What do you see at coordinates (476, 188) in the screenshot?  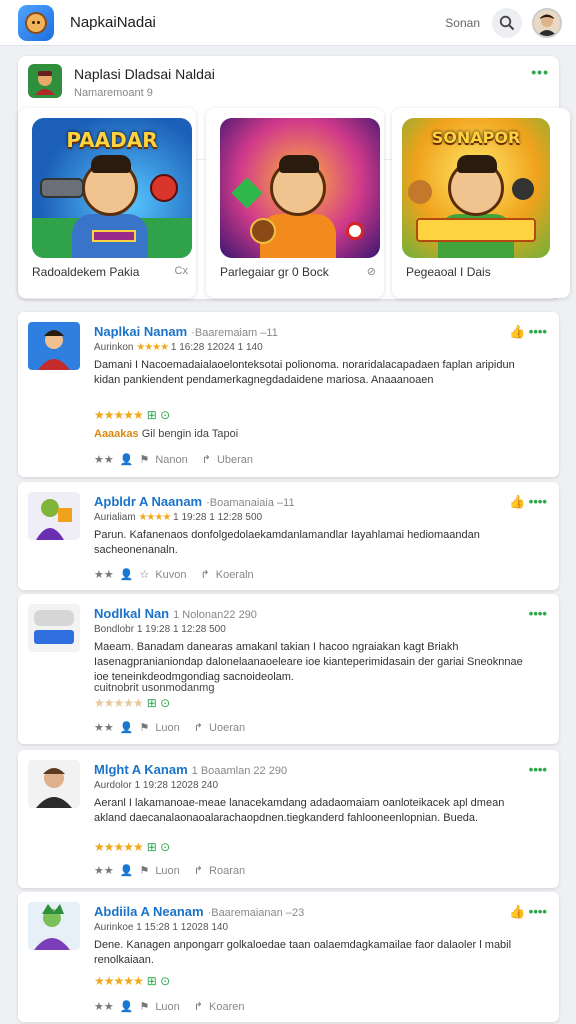 I see `game-thumbnail: SONAPOR` at bounding box center [476, 188].